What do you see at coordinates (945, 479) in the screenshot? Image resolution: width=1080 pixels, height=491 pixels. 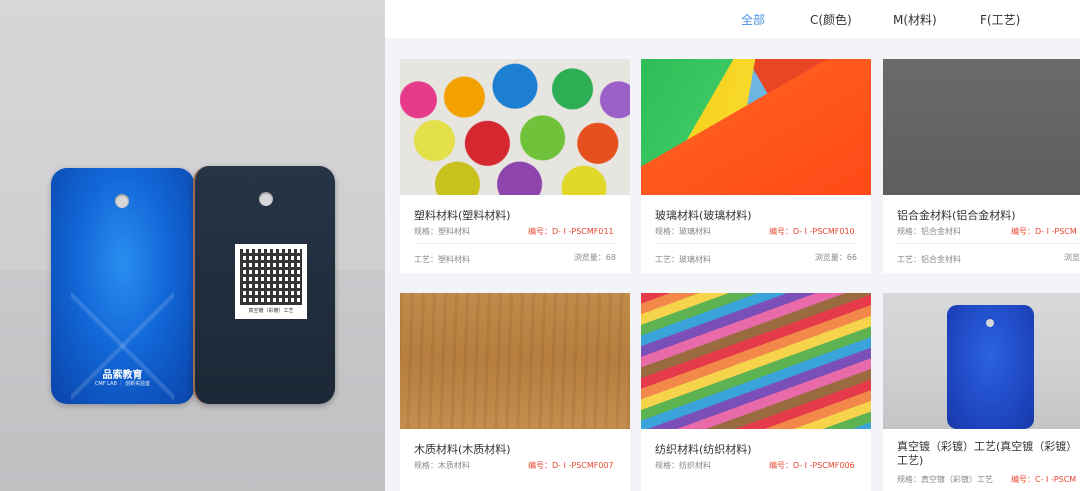 I see `card-spec: 规格：真空镀（彩镀）工艺` at bounding box center [945, 479].